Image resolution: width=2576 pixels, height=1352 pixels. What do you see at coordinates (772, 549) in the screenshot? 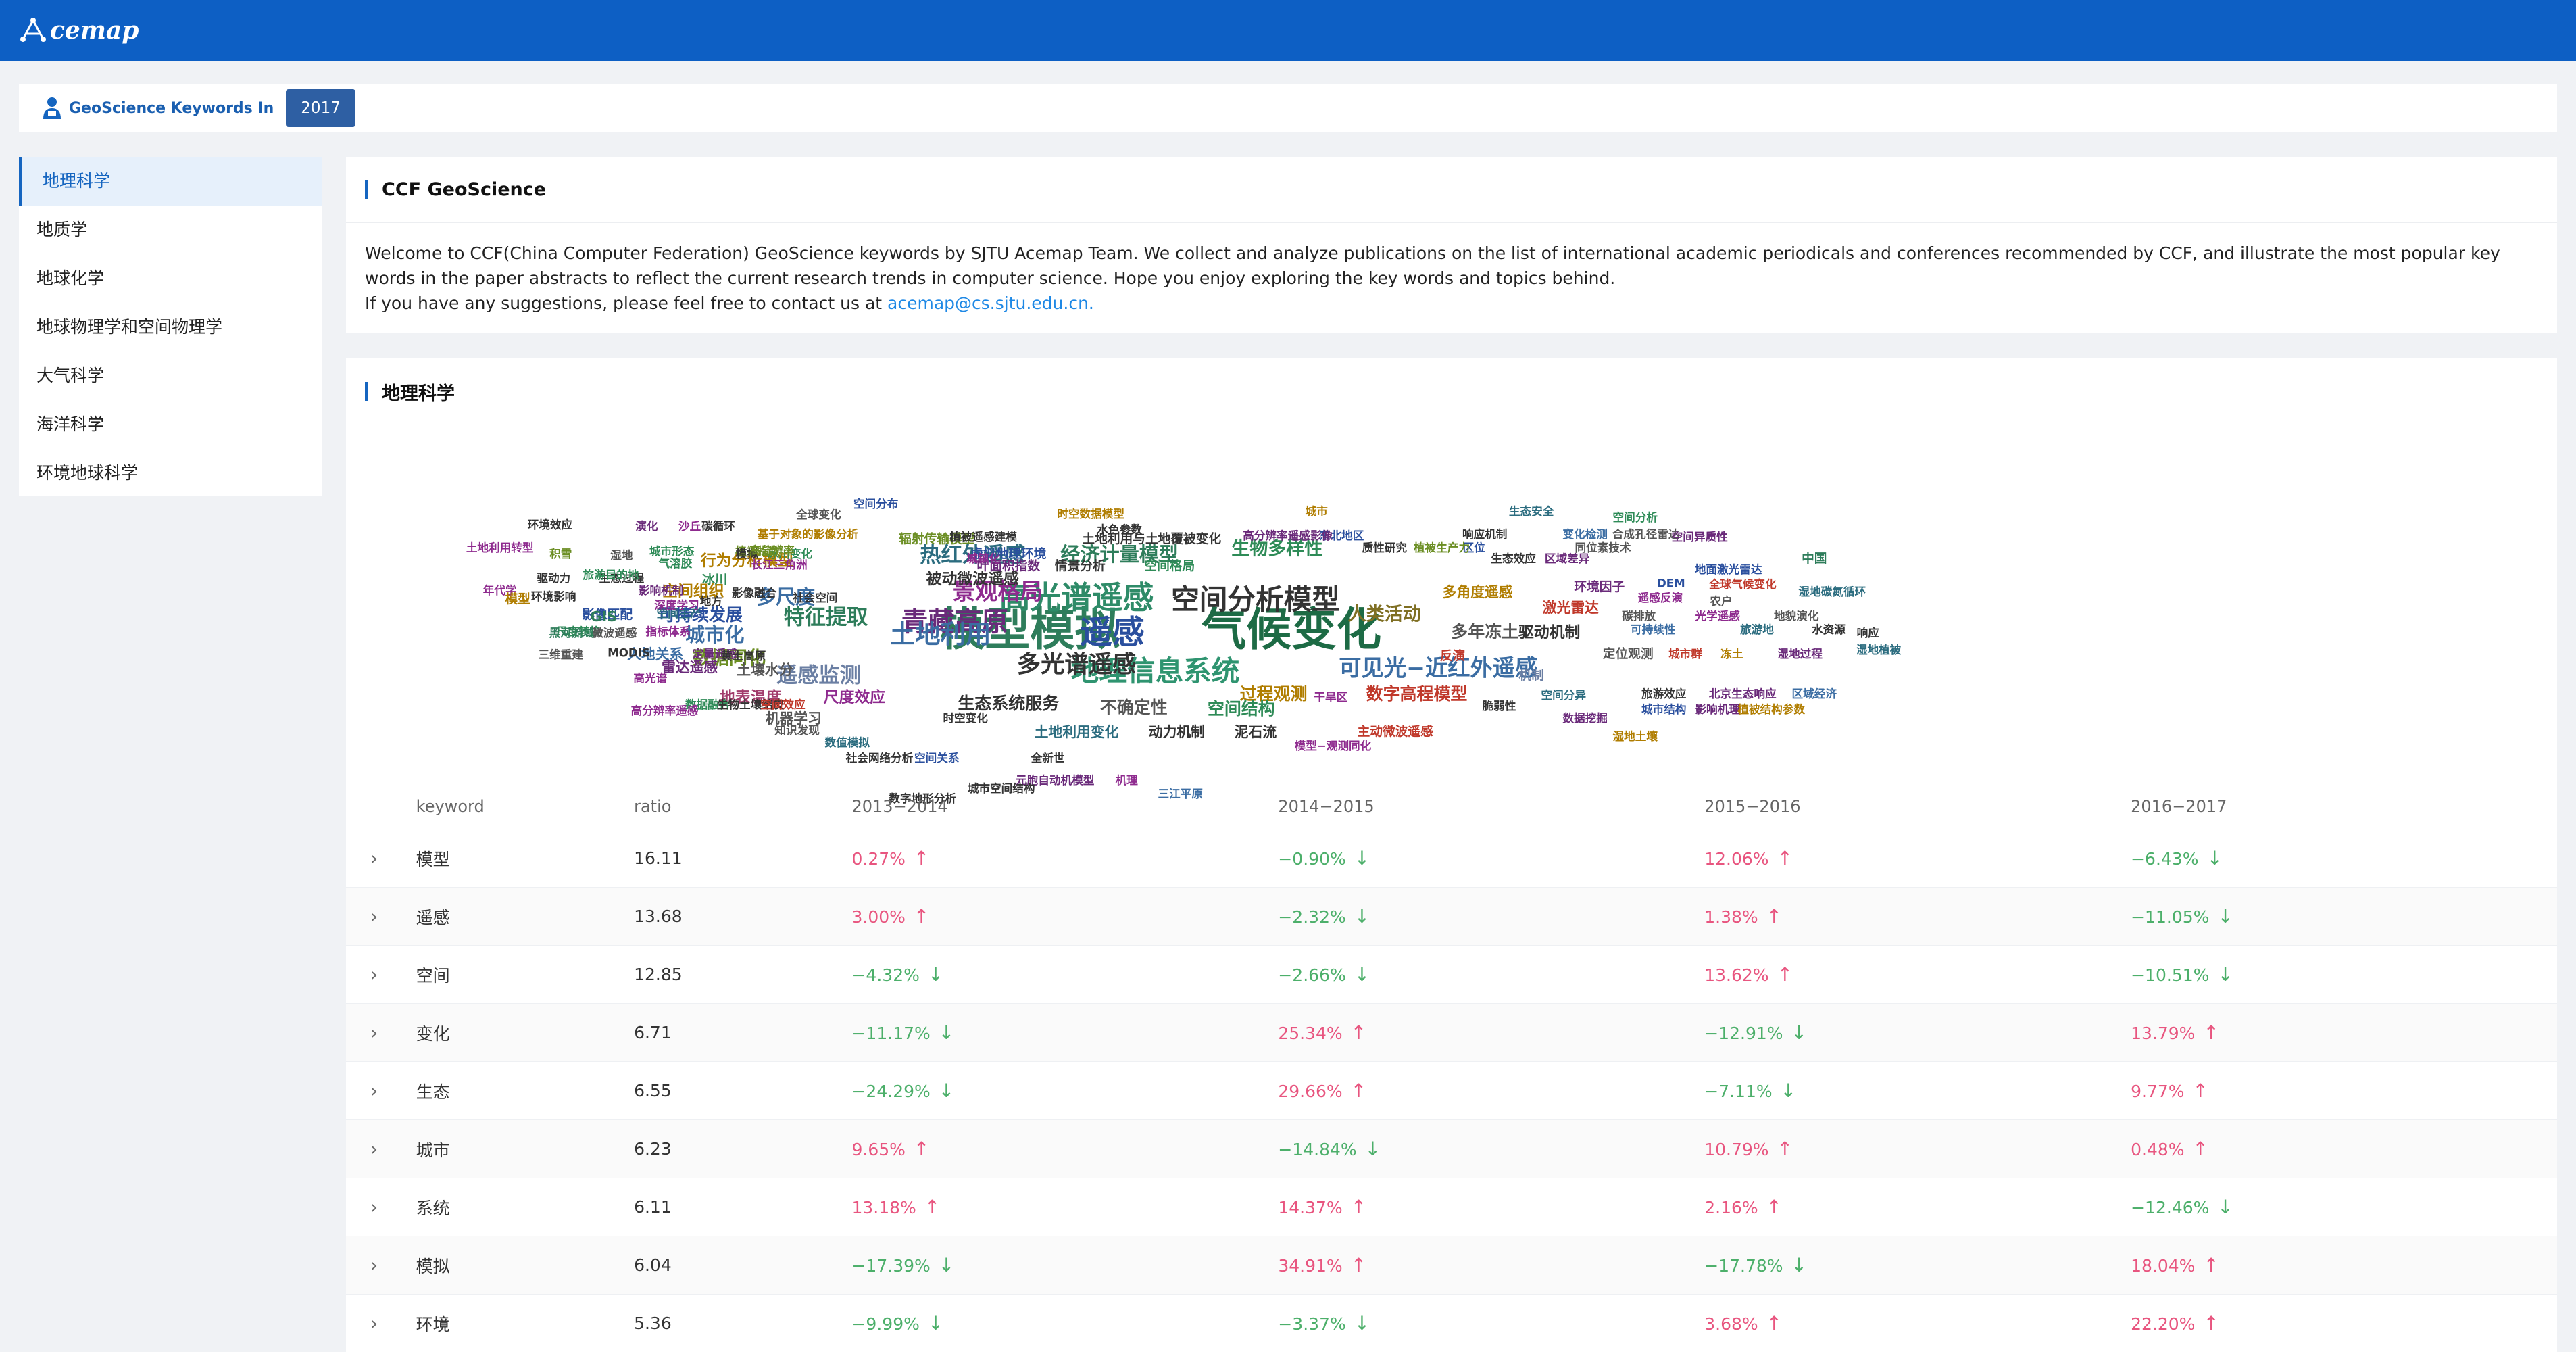
I see `word-cloud-keyword: 高分辨率` at bounding box center [772, 549].